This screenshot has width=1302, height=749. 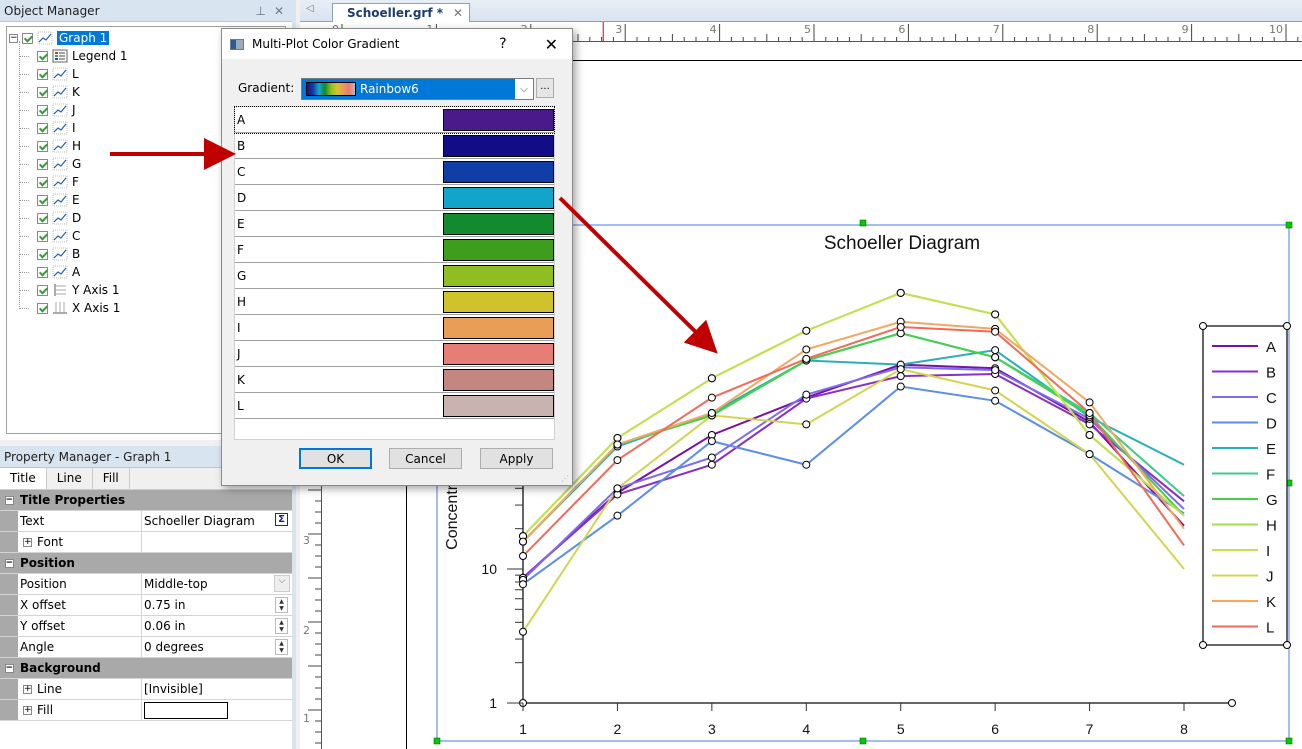 I want to click on color-list-item-a: A, so click(x=394, y=120).